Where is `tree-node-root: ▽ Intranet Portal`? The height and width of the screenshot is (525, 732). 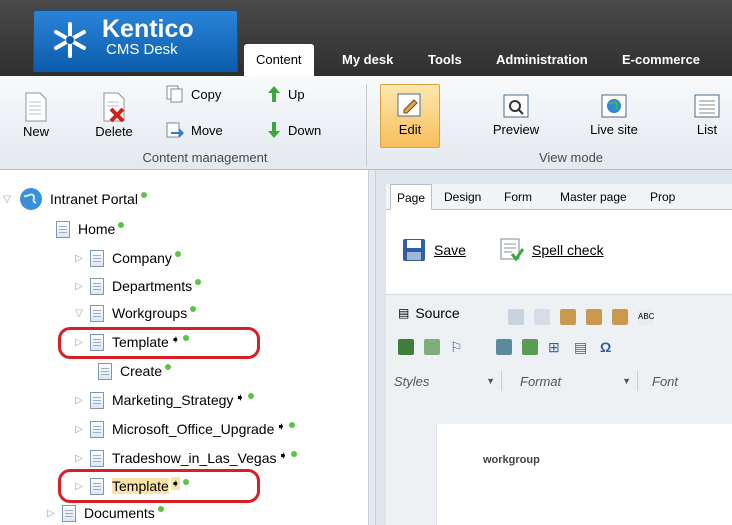
tree-node-root: ▽ Intranet Portal is located at coordinates (73, 199).